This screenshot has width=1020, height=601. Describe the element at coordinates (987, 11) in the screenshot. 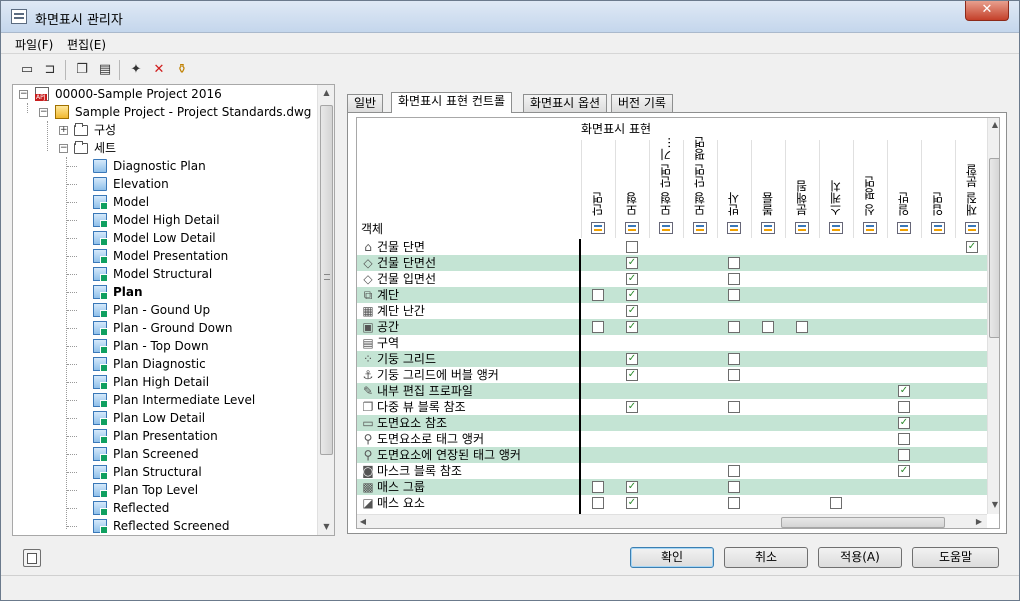

I see `close-button: ✕` at that location.